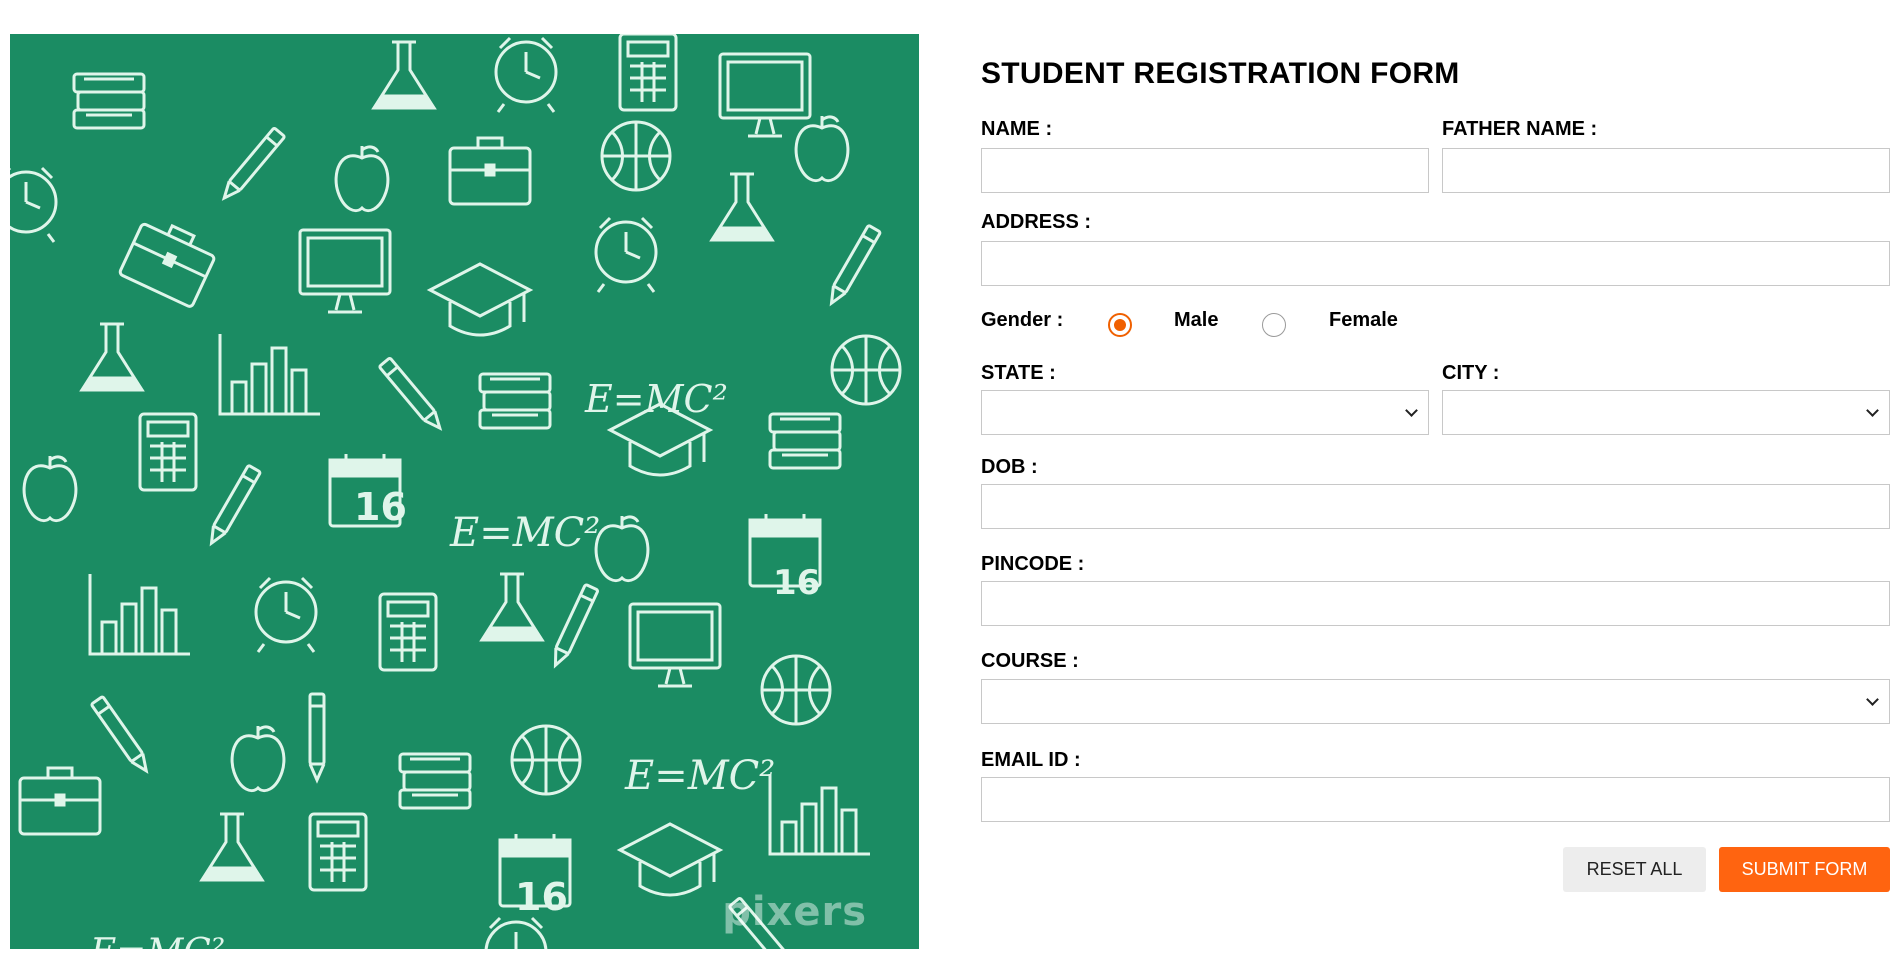 Image resolution: width=1902 pixels, height=964 pixels. Describe the element at coordinates (1435, 263) in the screenshot. I see `address-input` at that location.